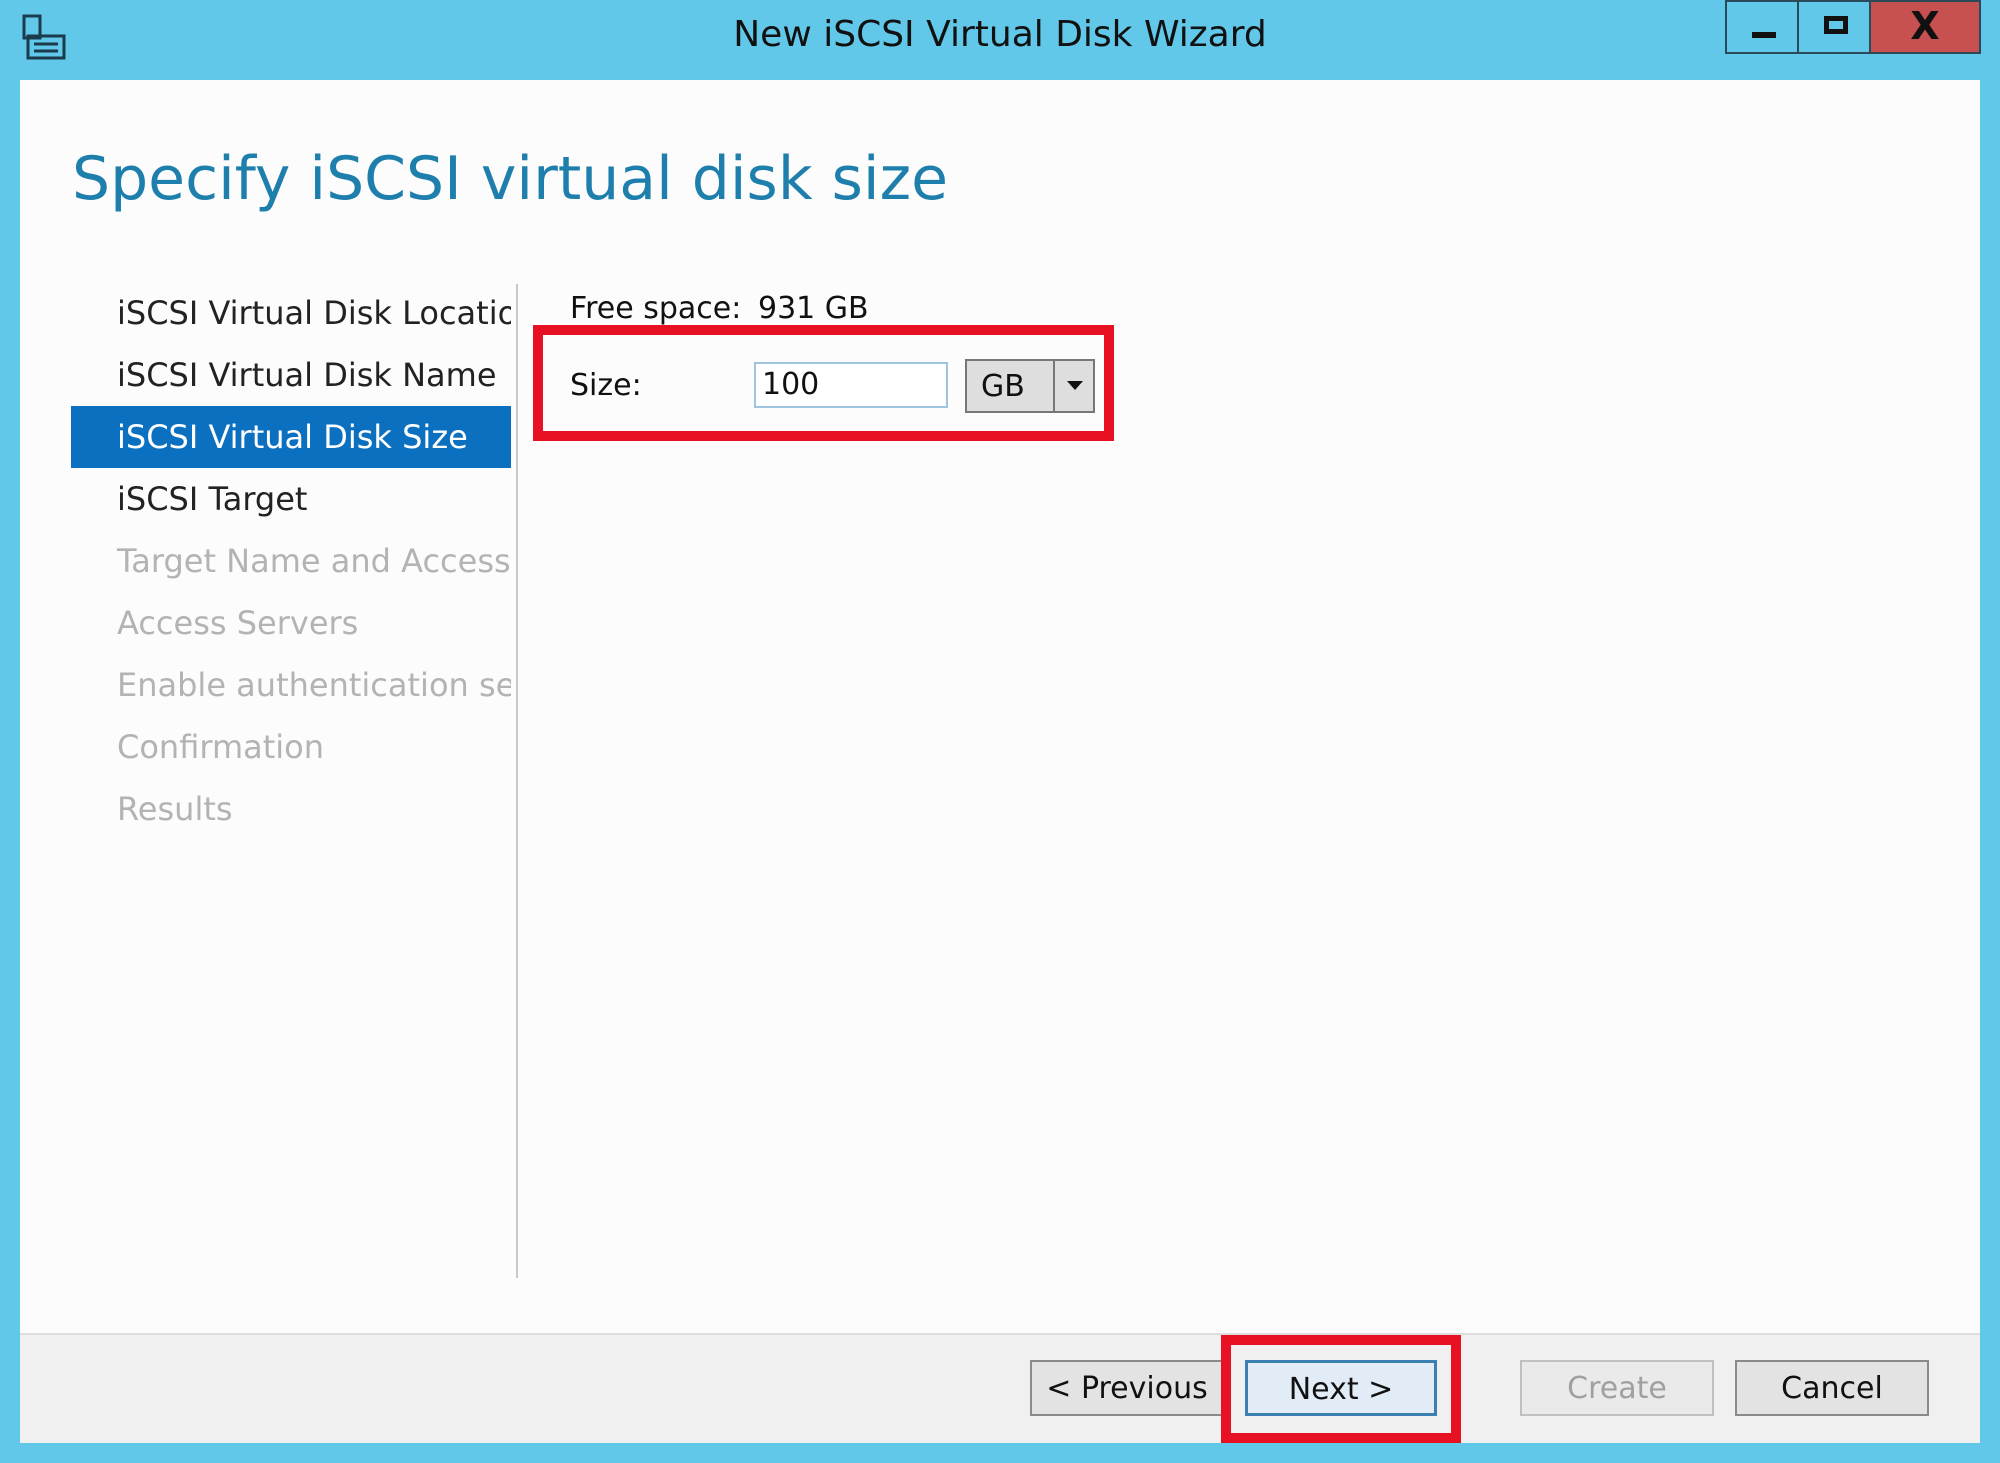 This screenshot has width=2000, height=1463. Describe the element at coordinates (175, 809) in the screenshot. I see `nav-item-results: Results` at that location.